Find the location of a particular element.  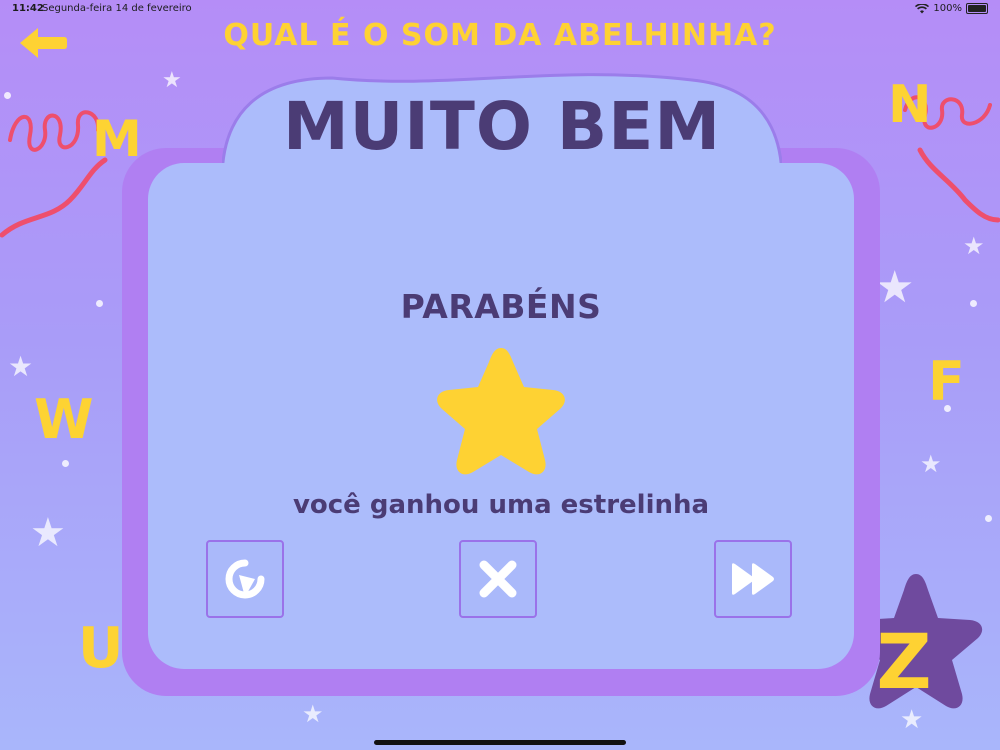

replay-icon is located at coordinates (245, 579).